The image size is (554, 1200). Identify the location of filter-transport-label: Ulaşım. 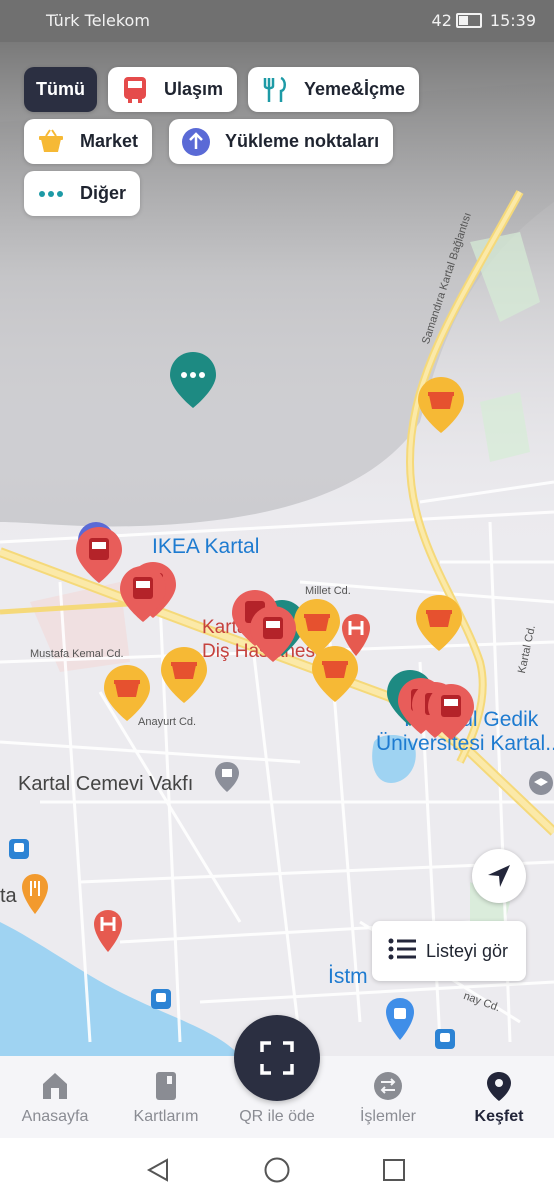
(194, 89).